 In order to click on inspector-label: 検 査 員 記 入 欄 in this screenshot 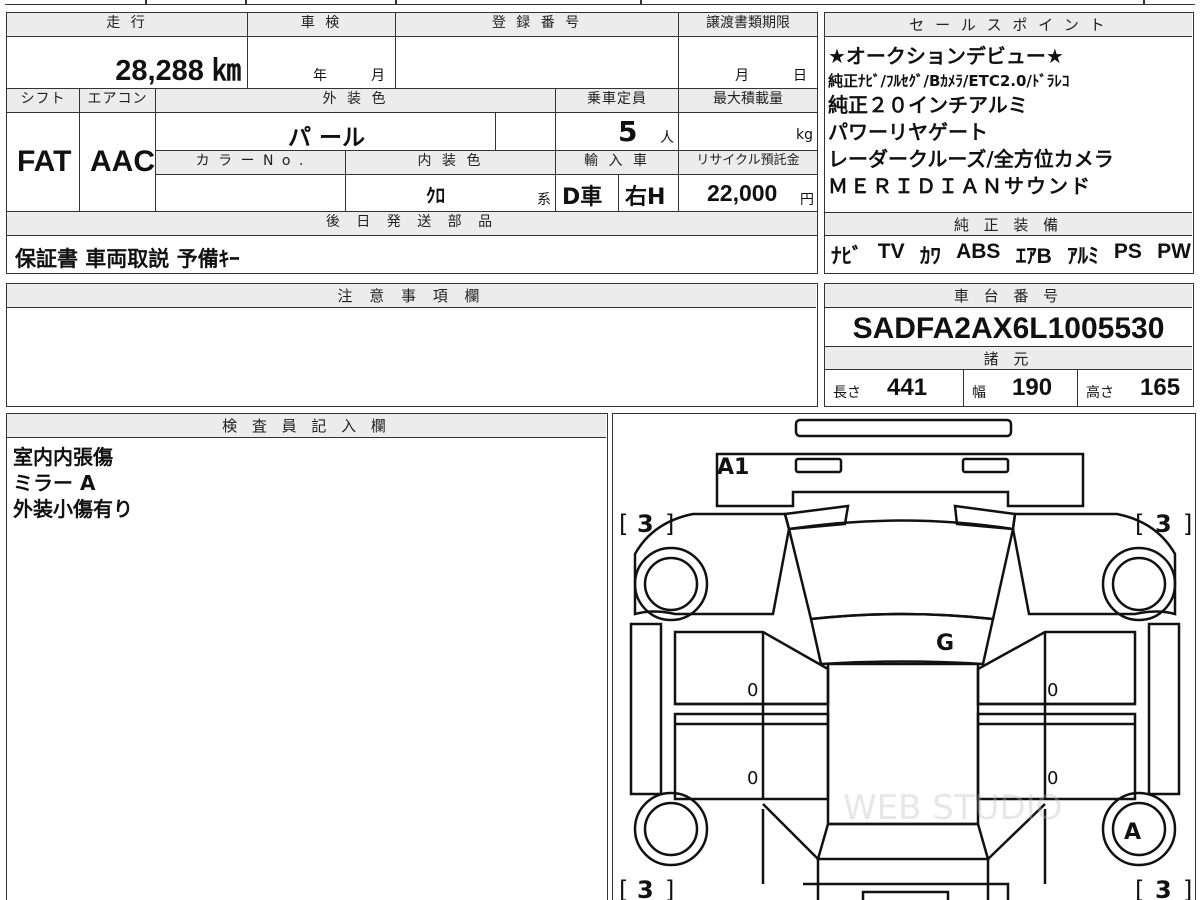, I will do `click(306, 426)`.